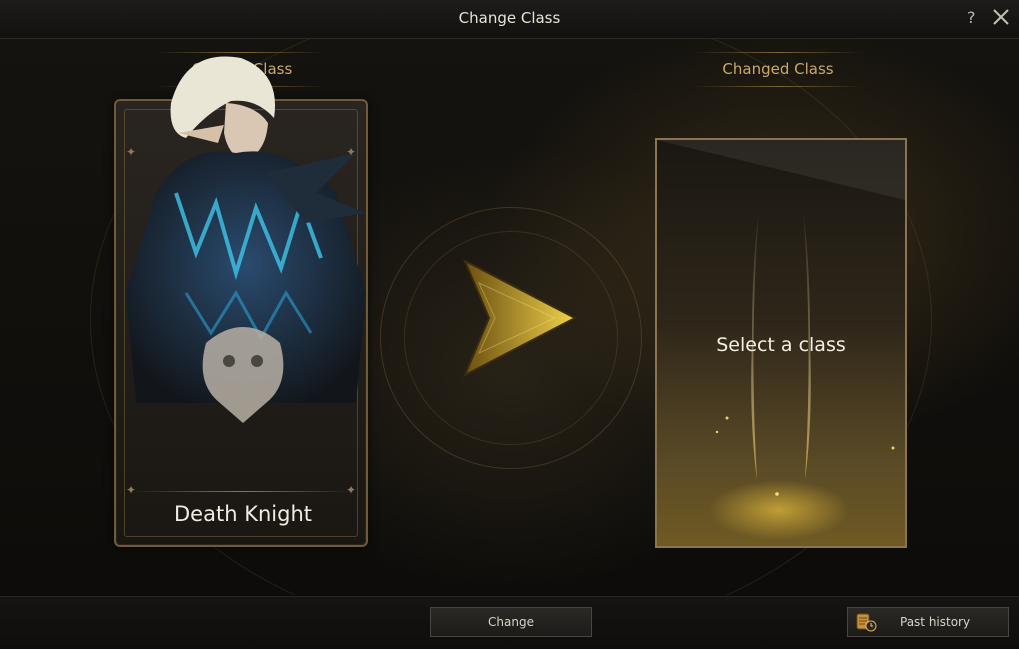 The image size is (1019, 649). Describe the element at coordinates (243, 514) in the screenshot. I see `current-class-name: Death Knight` at that location.